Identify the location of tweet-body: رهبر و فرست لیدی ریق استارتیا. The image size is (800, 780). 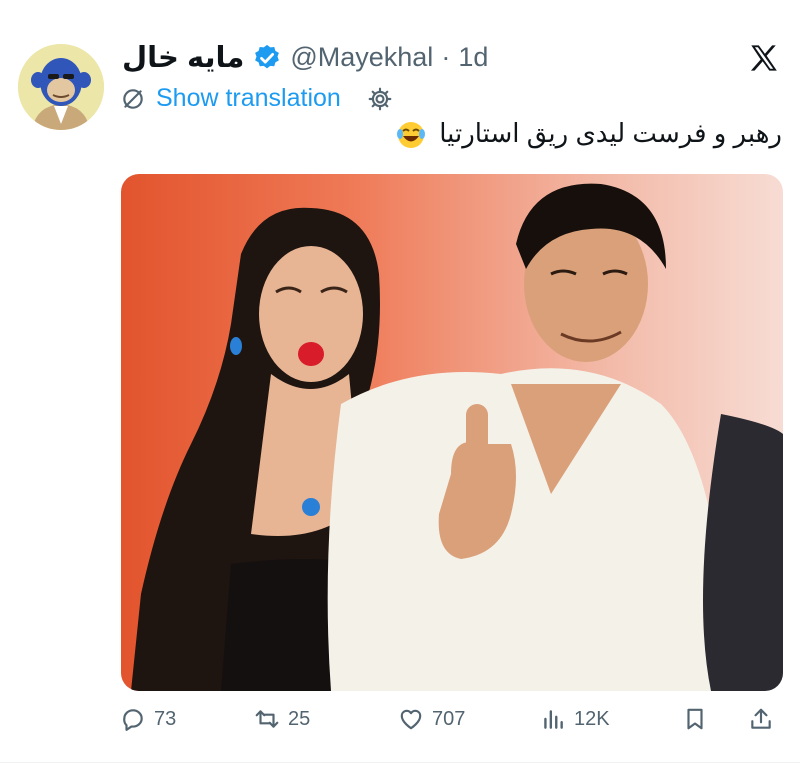
(610, 133).